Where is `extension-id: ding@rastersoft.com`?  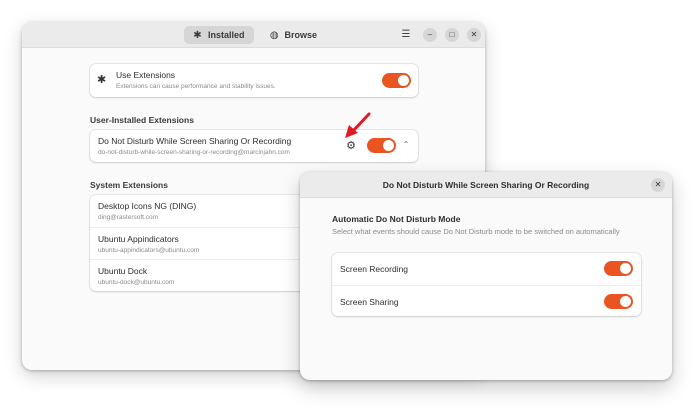
extension-id: ding@rastersoft.com is located at coordinates (128, 217).